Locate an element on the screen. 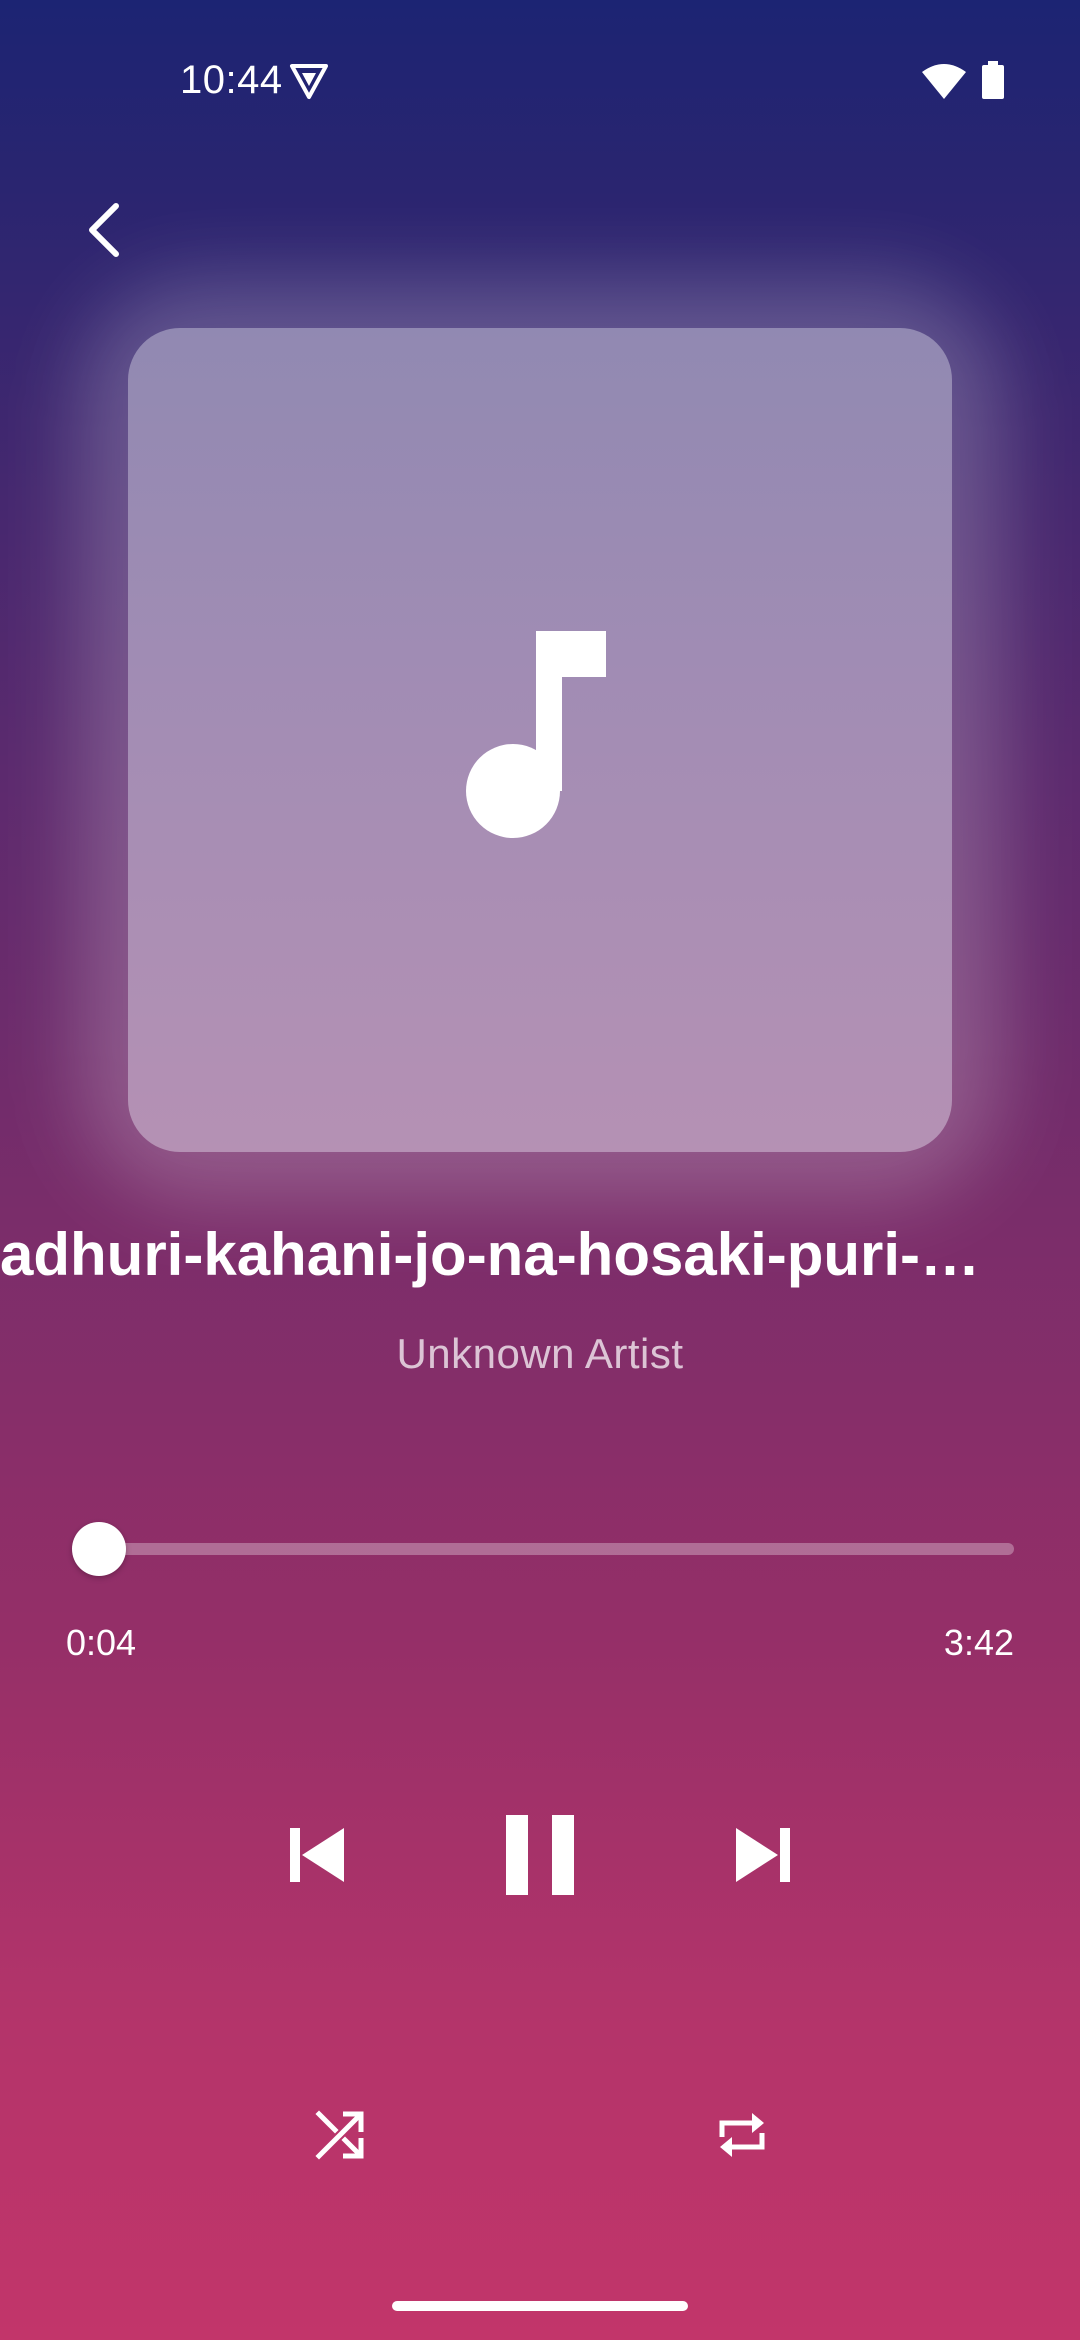  vpn-shield-icon is located at coordinates (309, 81).